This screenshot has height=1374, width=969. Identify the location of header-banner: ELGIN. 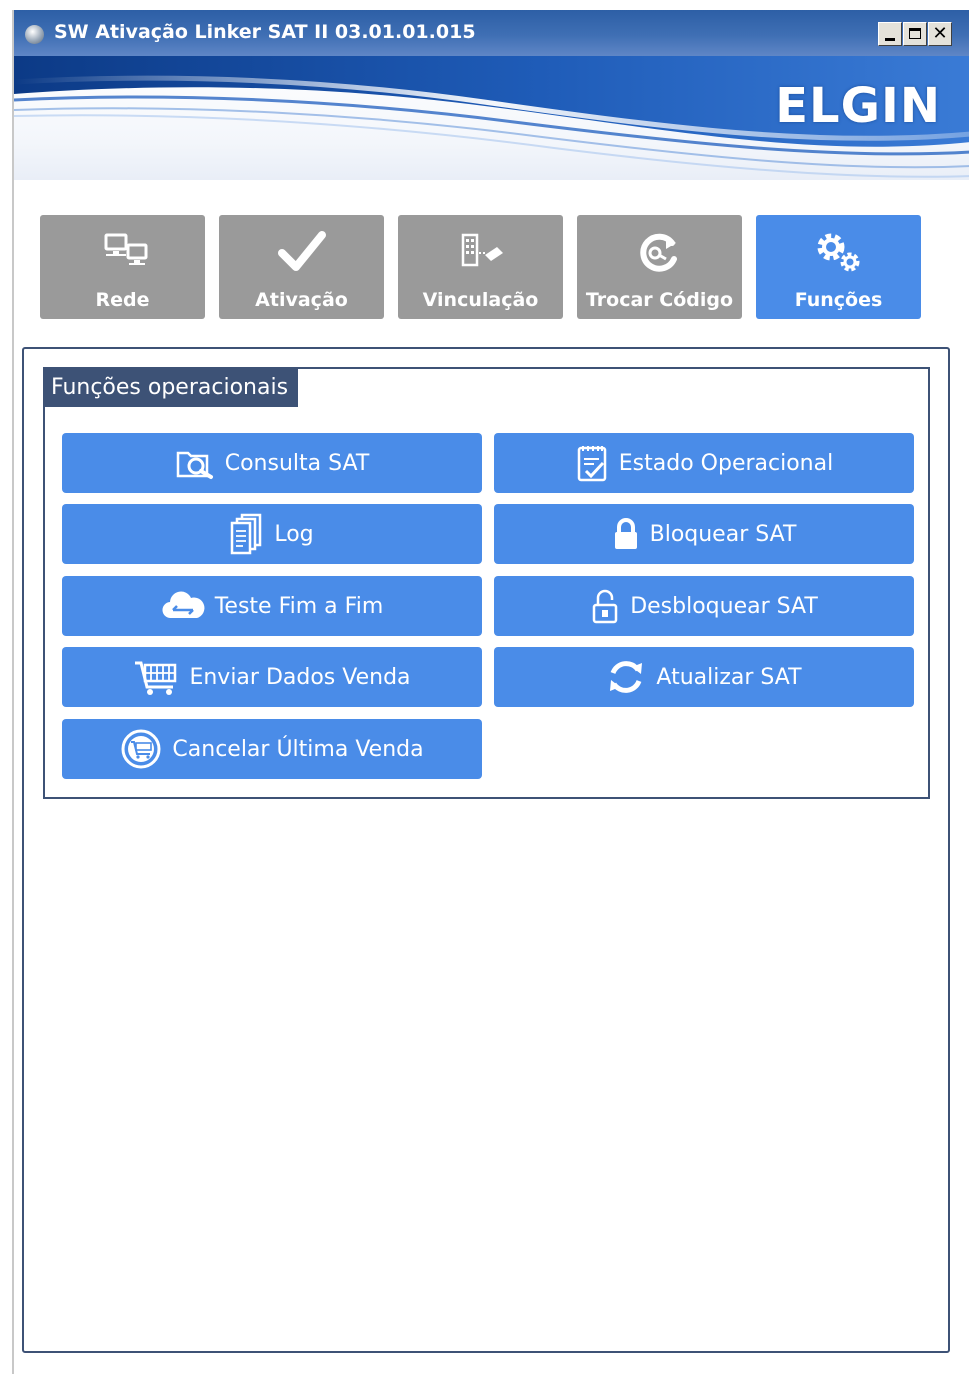
(491, 118).